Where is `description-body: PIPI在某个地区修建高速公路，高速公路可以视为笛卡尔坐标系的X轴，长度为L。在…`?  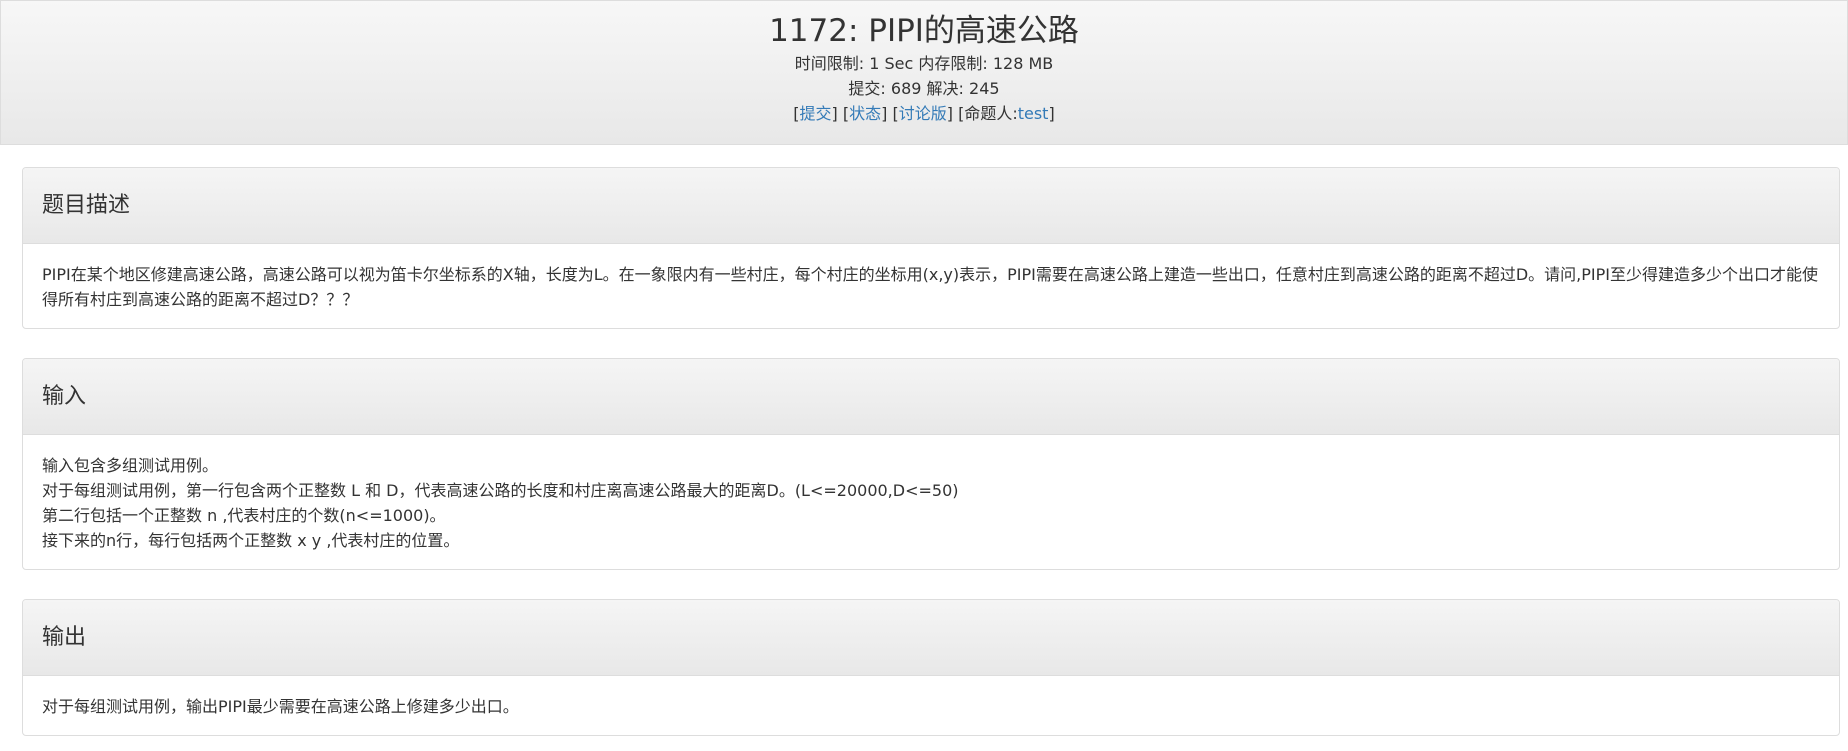 description-body: PIPI在某个地区修建高速公路，高速公路可以视为笛卡尔坐标系的X轴，长度为L。在… is located at coordinates (931, 286).